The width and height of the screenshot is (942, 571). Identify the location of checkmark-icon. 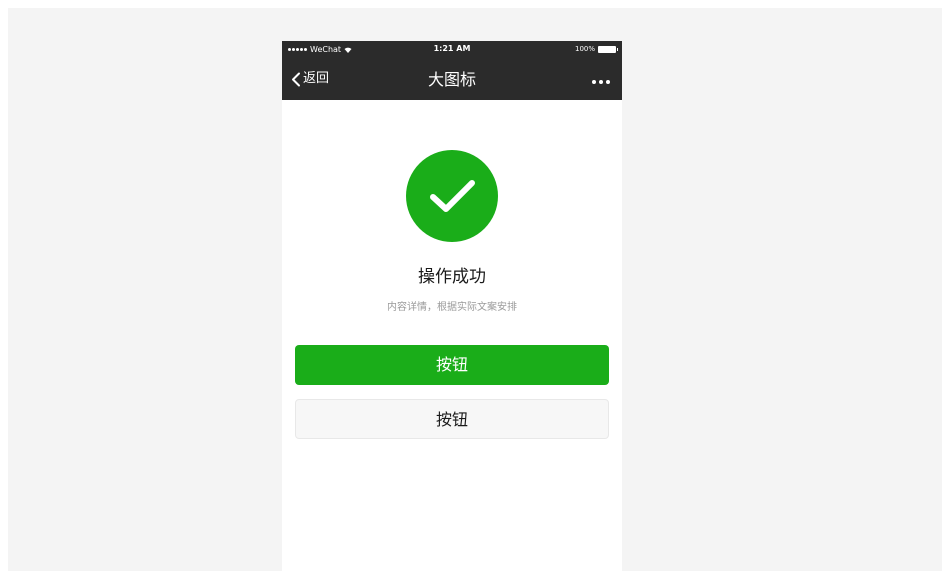
(452, 196).